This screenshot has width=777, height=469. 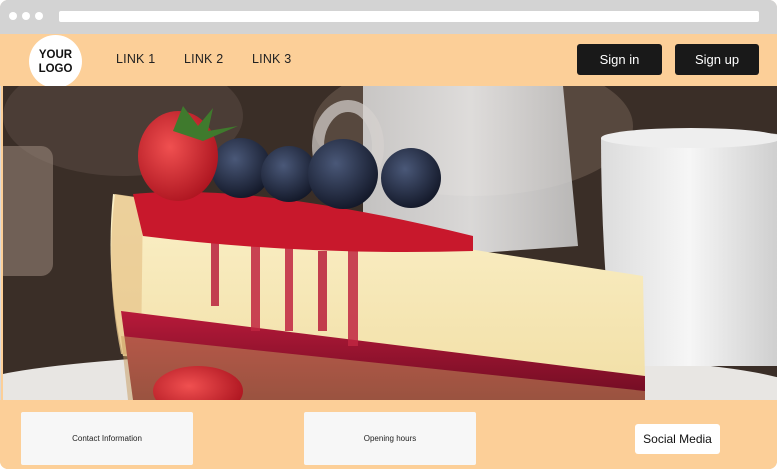 What do you see at coordinates (107, 438) in the screenshot?
I see `contact-information-card: Contact Information` at bounding box center [107, 438].